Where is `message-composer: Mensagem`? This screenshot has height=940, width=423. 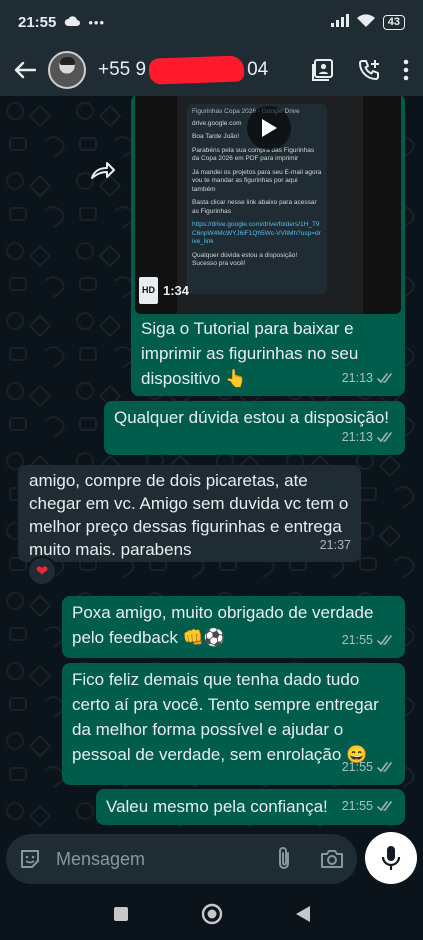 message-composer: Mensagem is located at coordinates (181, 859).